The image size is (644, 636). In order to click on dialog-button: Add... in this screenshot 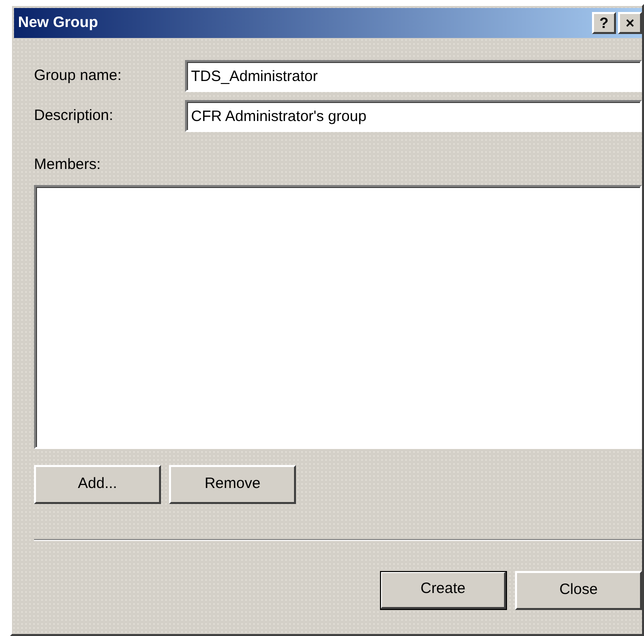, I will do `click(97, 484)`.